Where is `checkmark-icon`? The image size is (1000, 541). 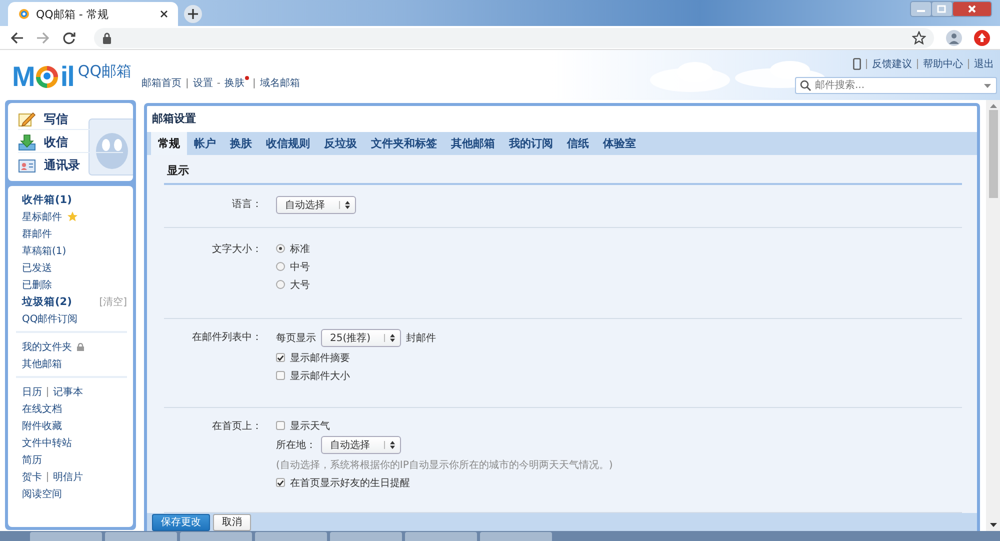 checkmark-icon is located at coordinates (280, 483).